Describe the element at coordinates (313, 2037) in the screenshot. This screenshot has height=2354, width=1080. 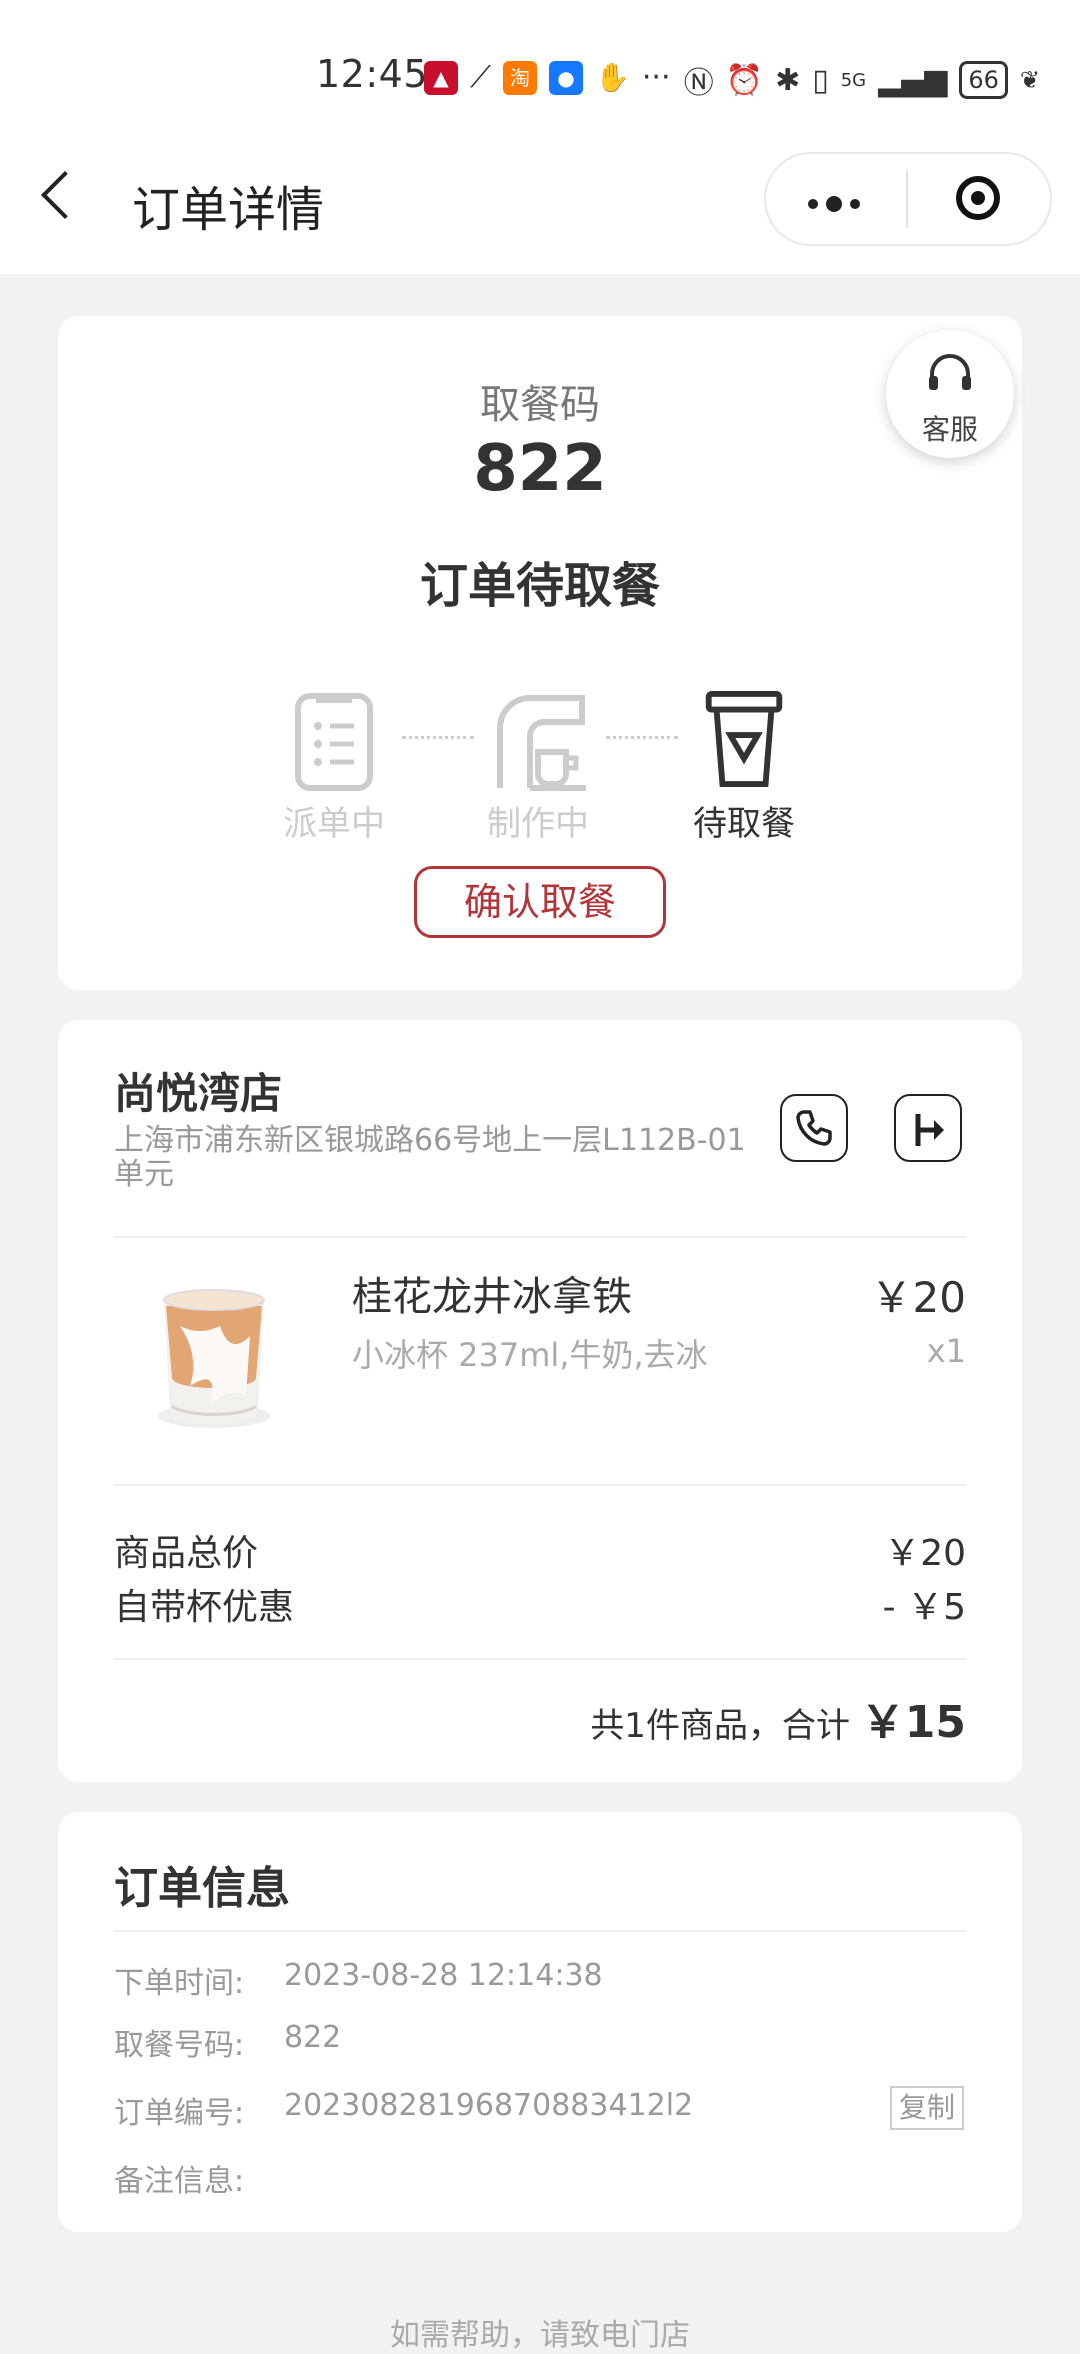
I see `pickup-number-value: 822` at that location.